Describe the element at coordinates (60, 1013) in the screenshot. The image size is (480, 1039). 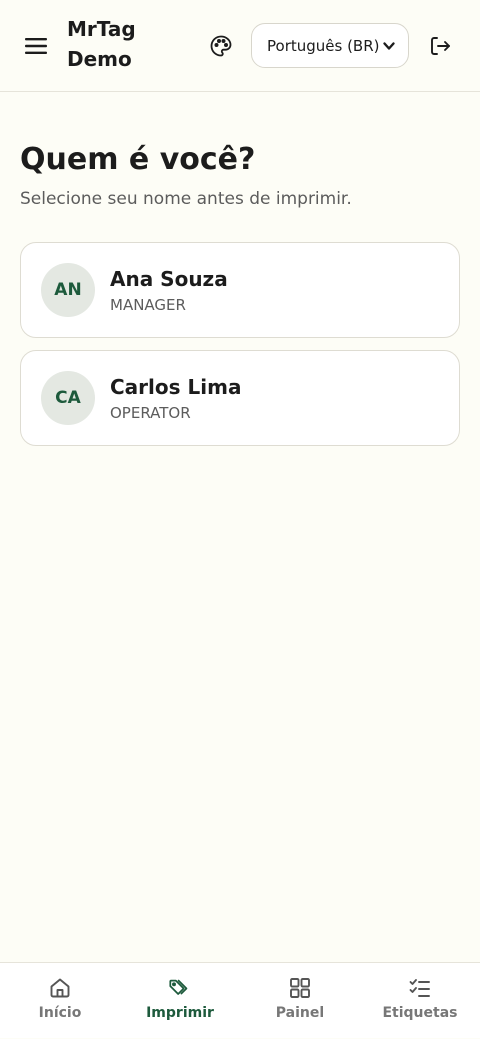
I see `nav-label: Início` at that location.